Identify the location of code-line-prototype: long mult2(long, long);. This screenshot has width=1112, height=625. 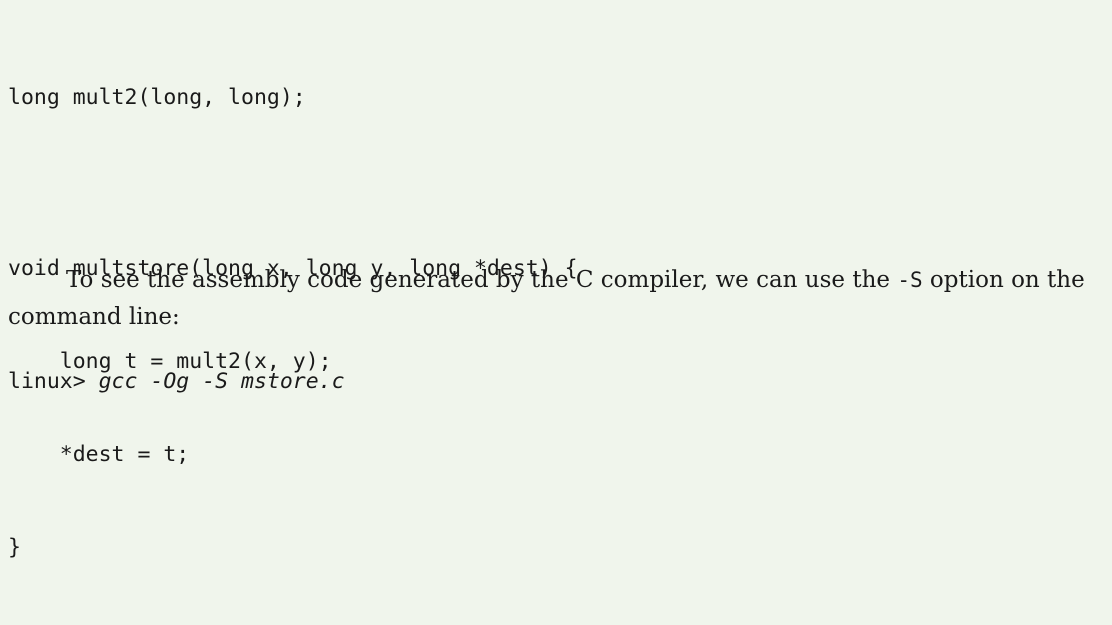
(157, 97).